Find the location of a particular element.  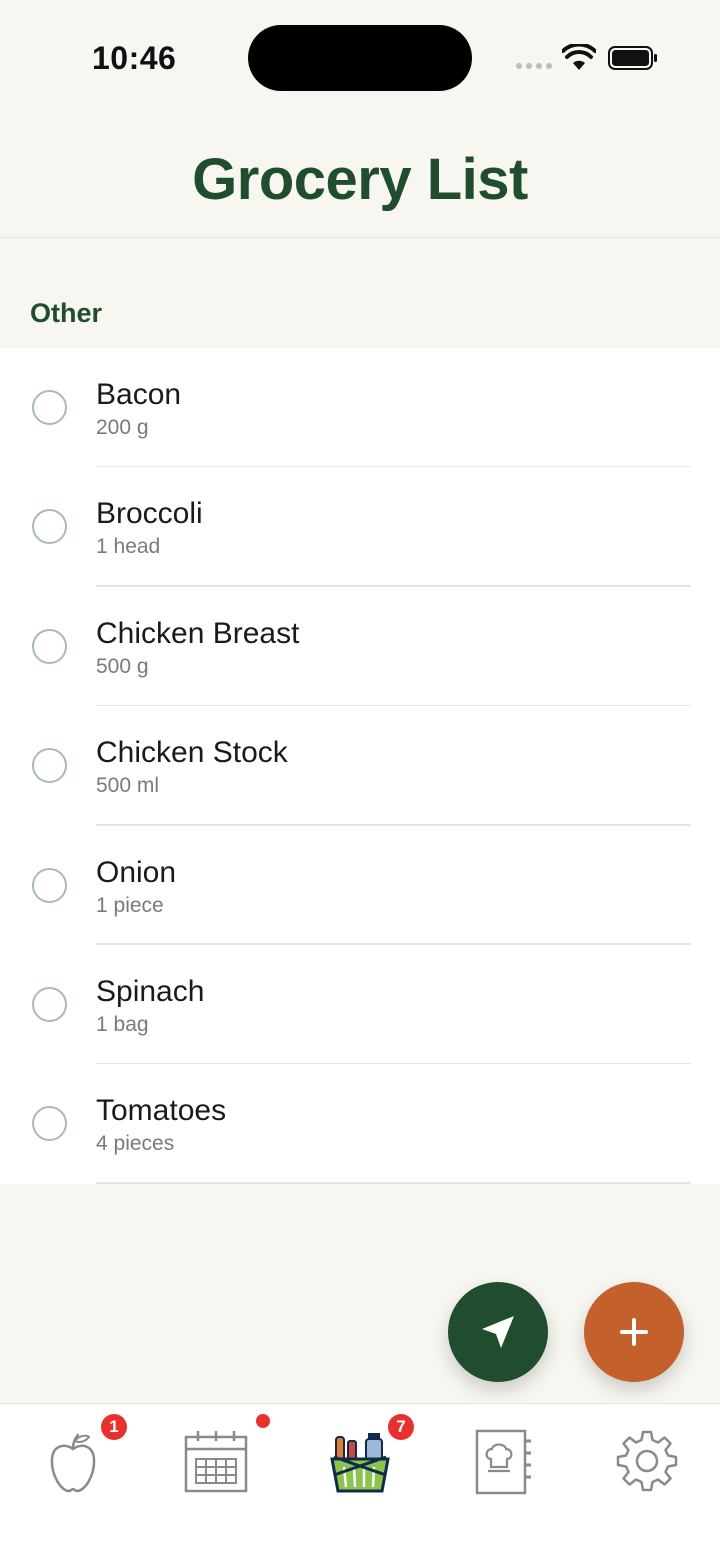

cellular-signal-icon is located at coordinates (534, 66).